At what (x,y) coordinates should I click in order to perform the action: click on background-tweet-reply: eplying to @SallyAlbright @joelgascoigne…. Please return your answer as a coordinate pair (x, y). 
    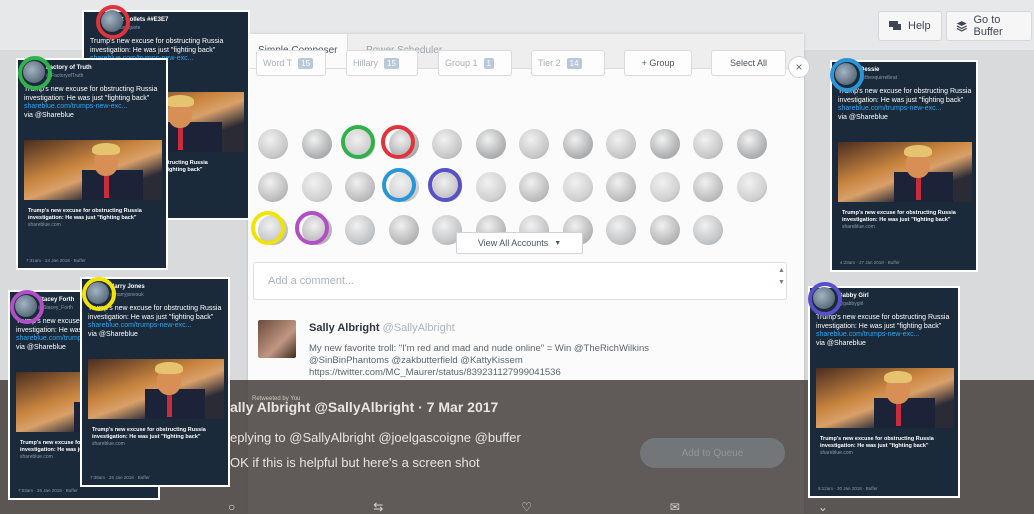
    Looking at the image, I should click on (375, 437).